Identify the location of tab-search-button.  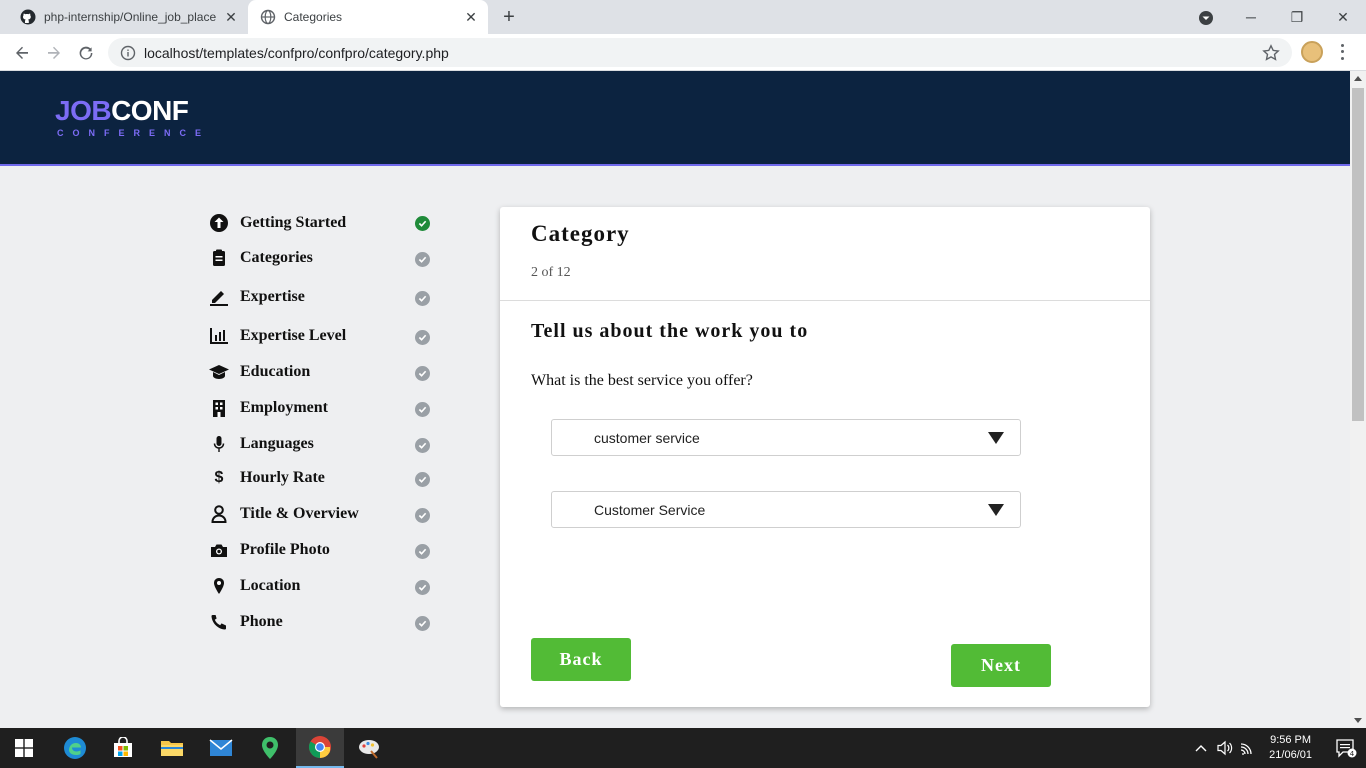
(1206, 18).